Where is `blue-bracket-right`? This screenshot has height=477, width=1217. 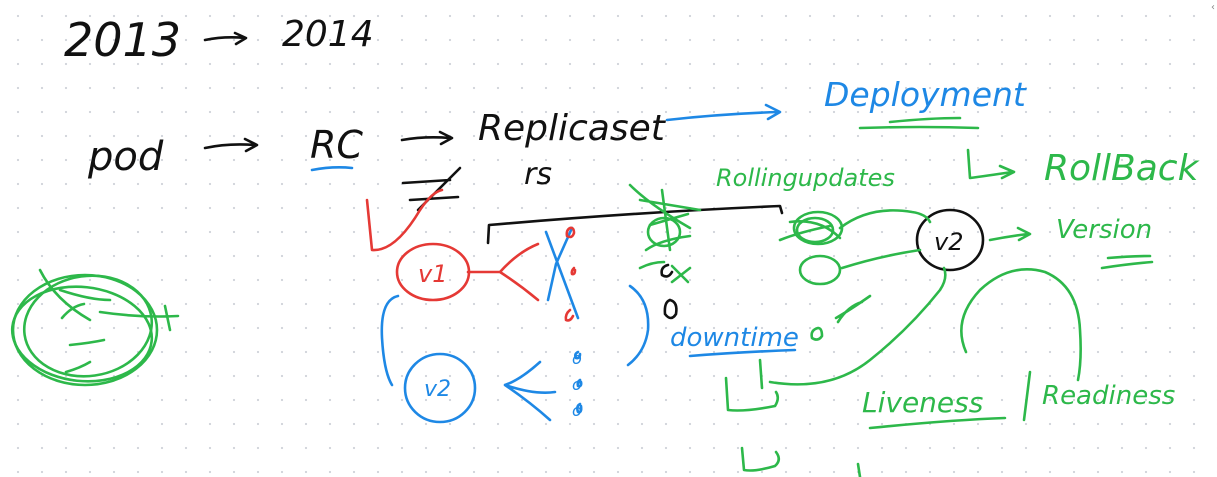 blue-bracket-right is located at coordinates (638, 325).